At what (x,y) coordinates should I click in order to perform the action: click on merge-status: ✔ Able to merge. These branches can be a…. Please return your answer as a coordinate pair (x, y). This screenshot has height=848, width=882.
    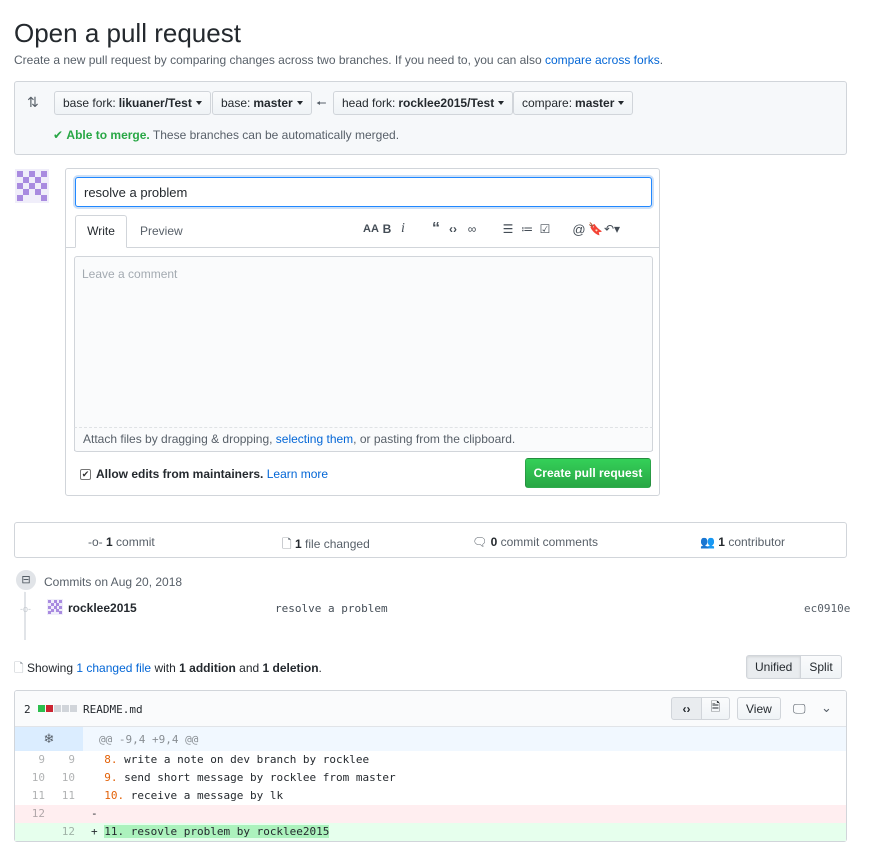
    Looking at the image, I should click on (226, 135).